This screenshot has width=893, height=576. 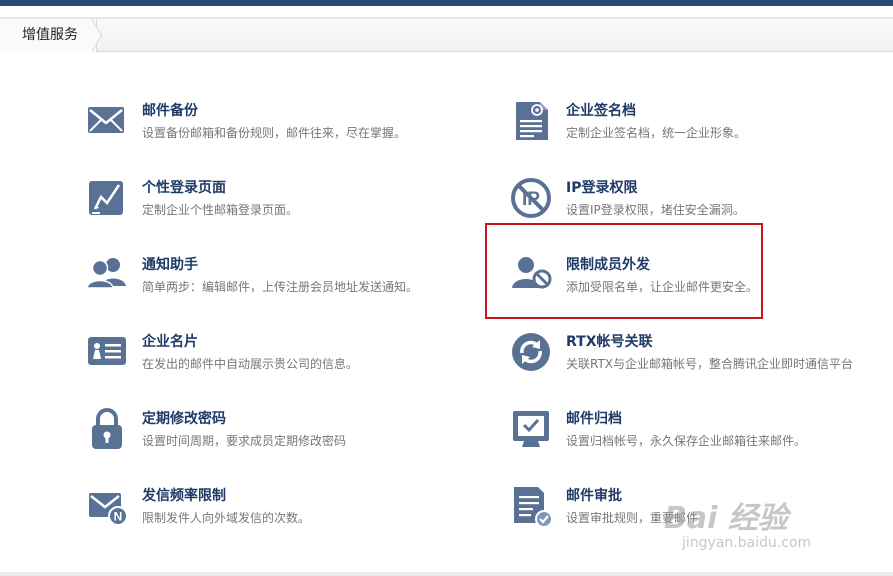 I want to click on breadcrumb-arrow-inner, so click(x=96, y=35).